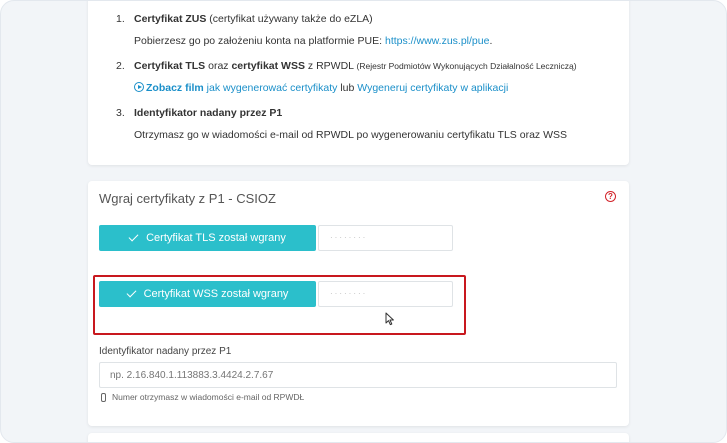 The image size is (727, 443). What do you see at coordinates (358, 375) in the screenshot?
I see `identifier-input` at bounding box center [358, 375].